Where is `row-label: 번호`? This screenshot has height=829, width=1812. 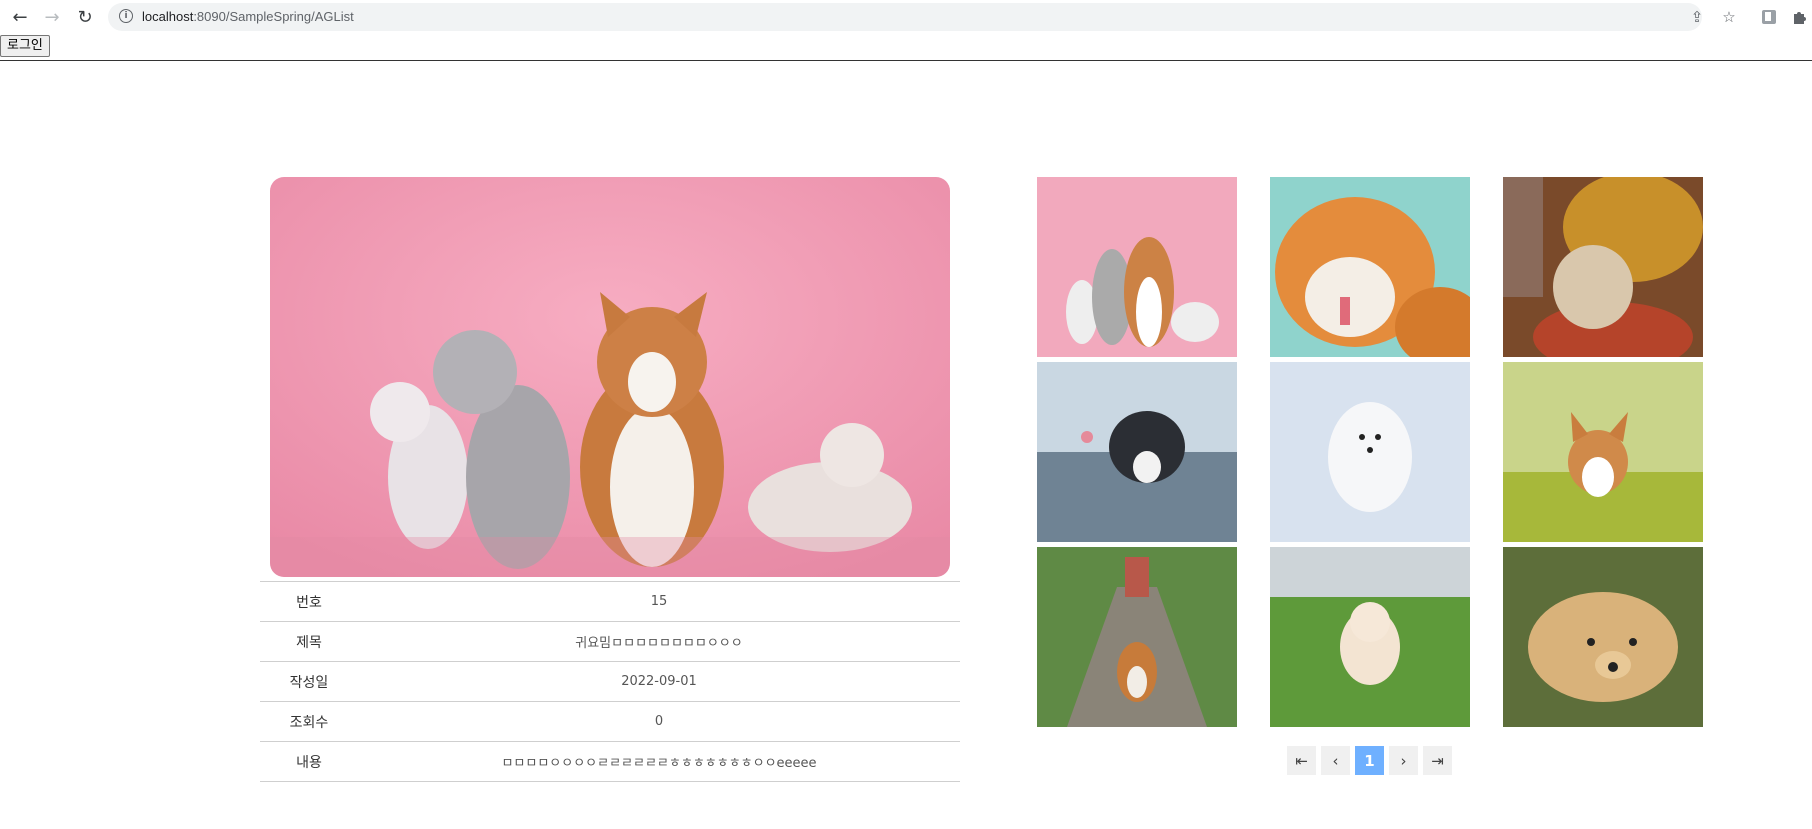 row-label: 번호 is located at coordinates (309, 602).